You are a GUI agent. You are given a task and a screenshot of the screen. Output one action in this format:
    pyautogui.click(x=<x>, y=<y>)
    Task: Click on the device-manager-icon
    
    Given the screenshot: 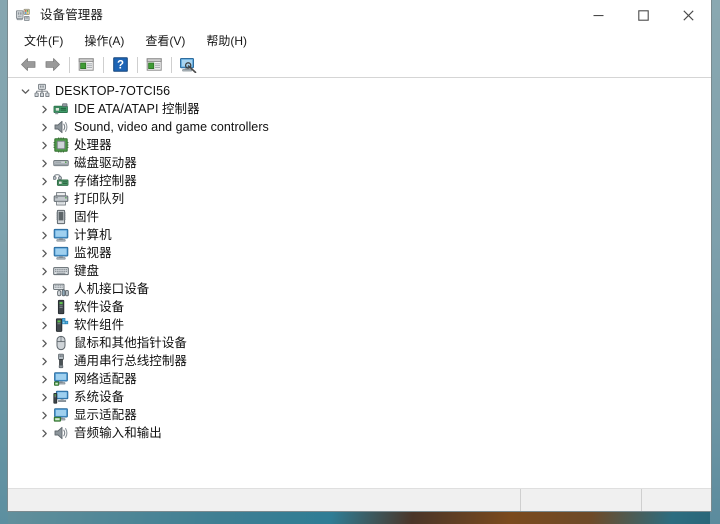 What is the action you would take?
    pyautogui.click(x=23, y=15)
    